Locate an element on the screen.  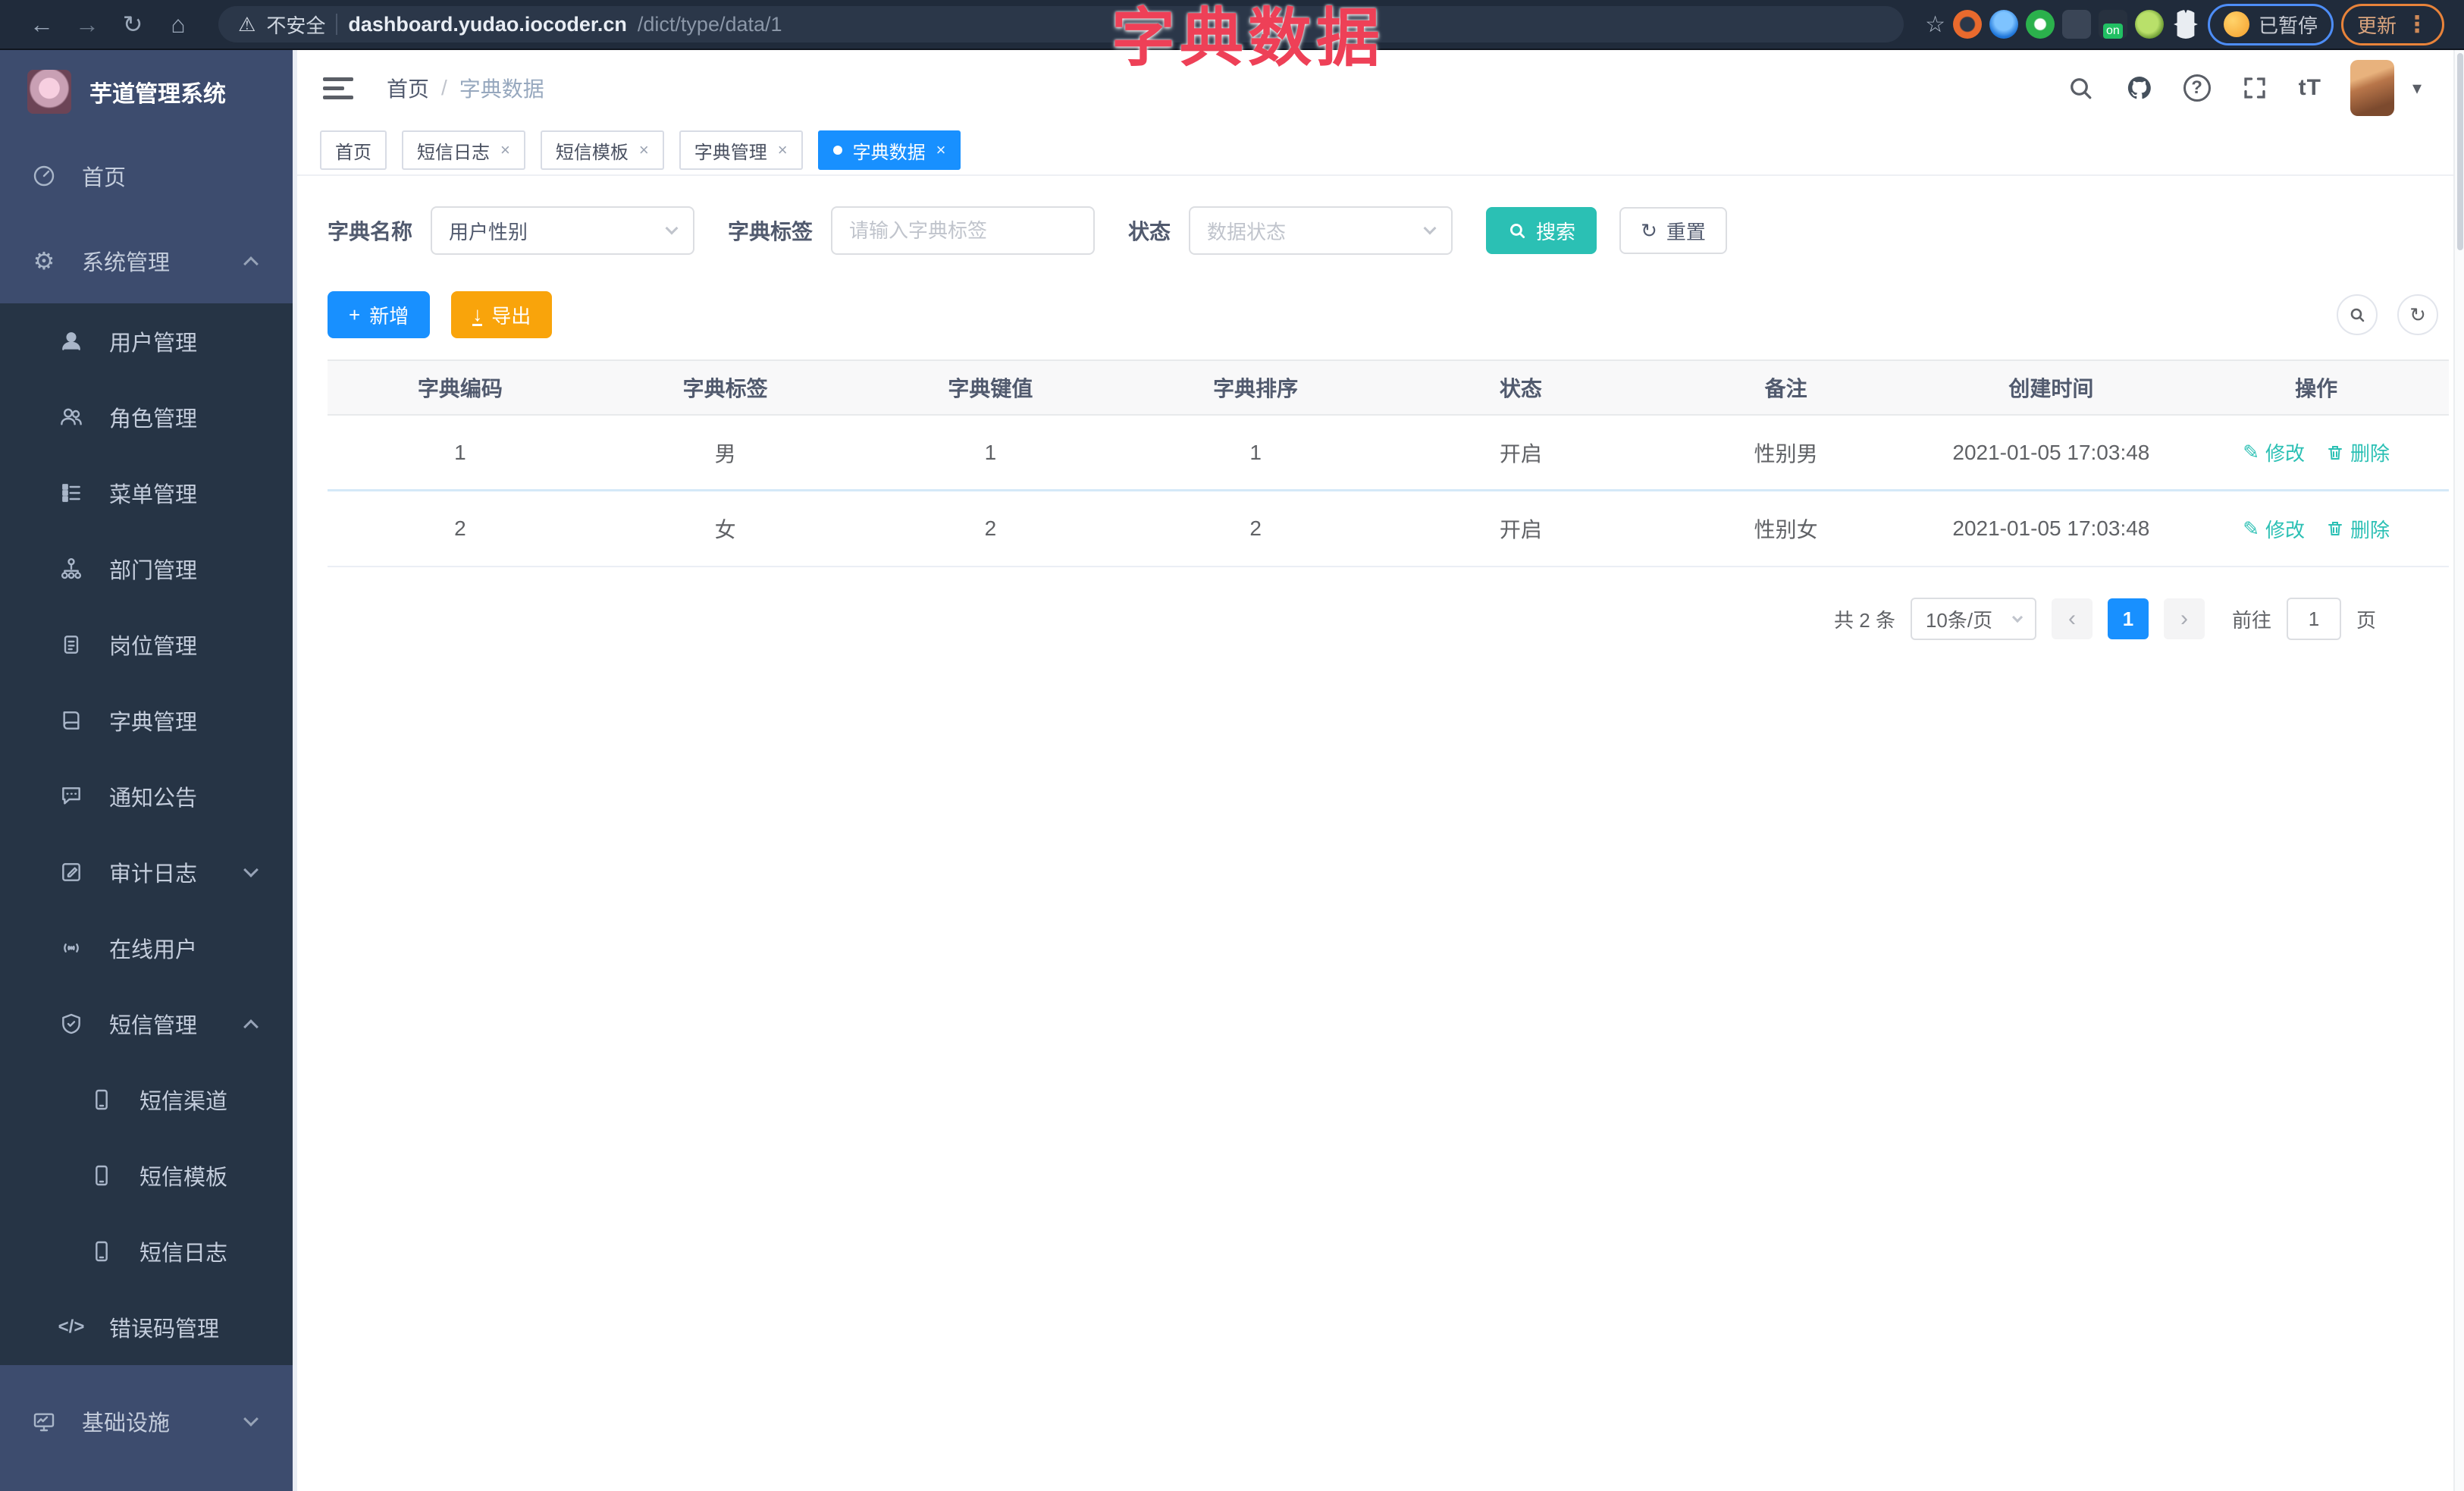
browser-reload-icon: ↻ is located at coordinates (133, 24).